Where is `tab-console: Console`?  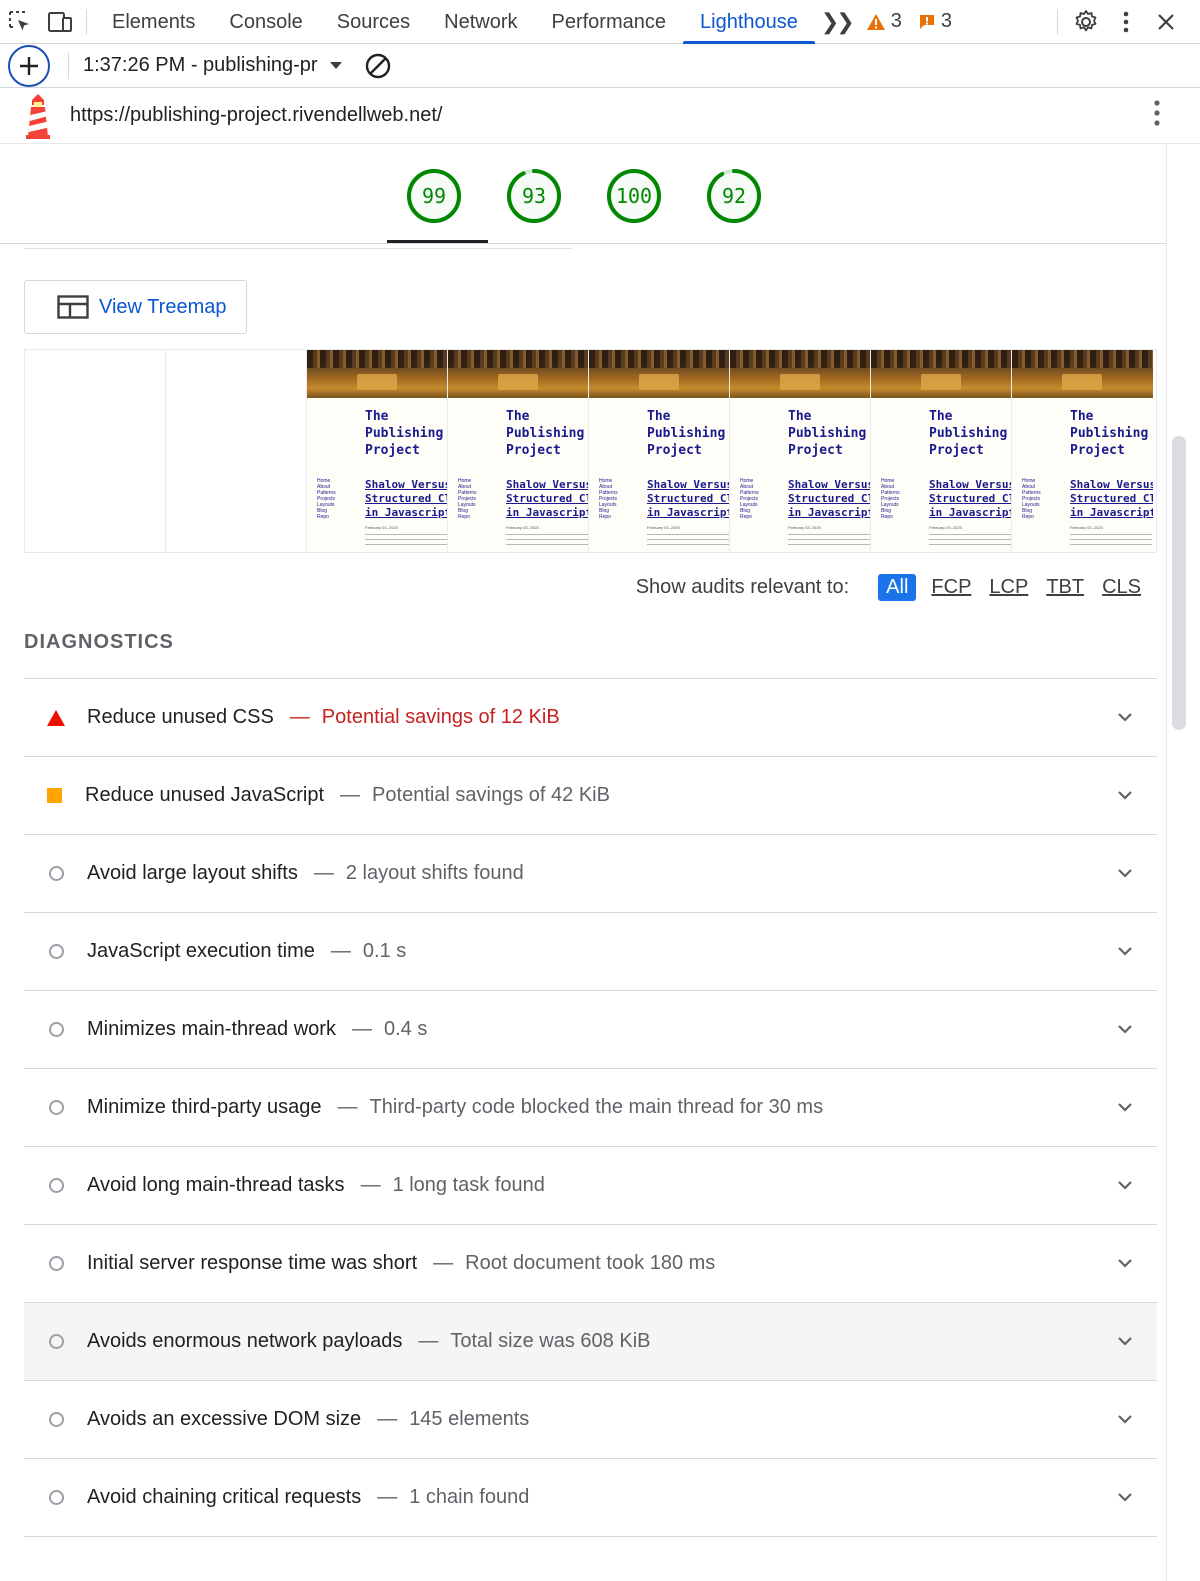
tab-console: Console is located at coordinates (265, 22).